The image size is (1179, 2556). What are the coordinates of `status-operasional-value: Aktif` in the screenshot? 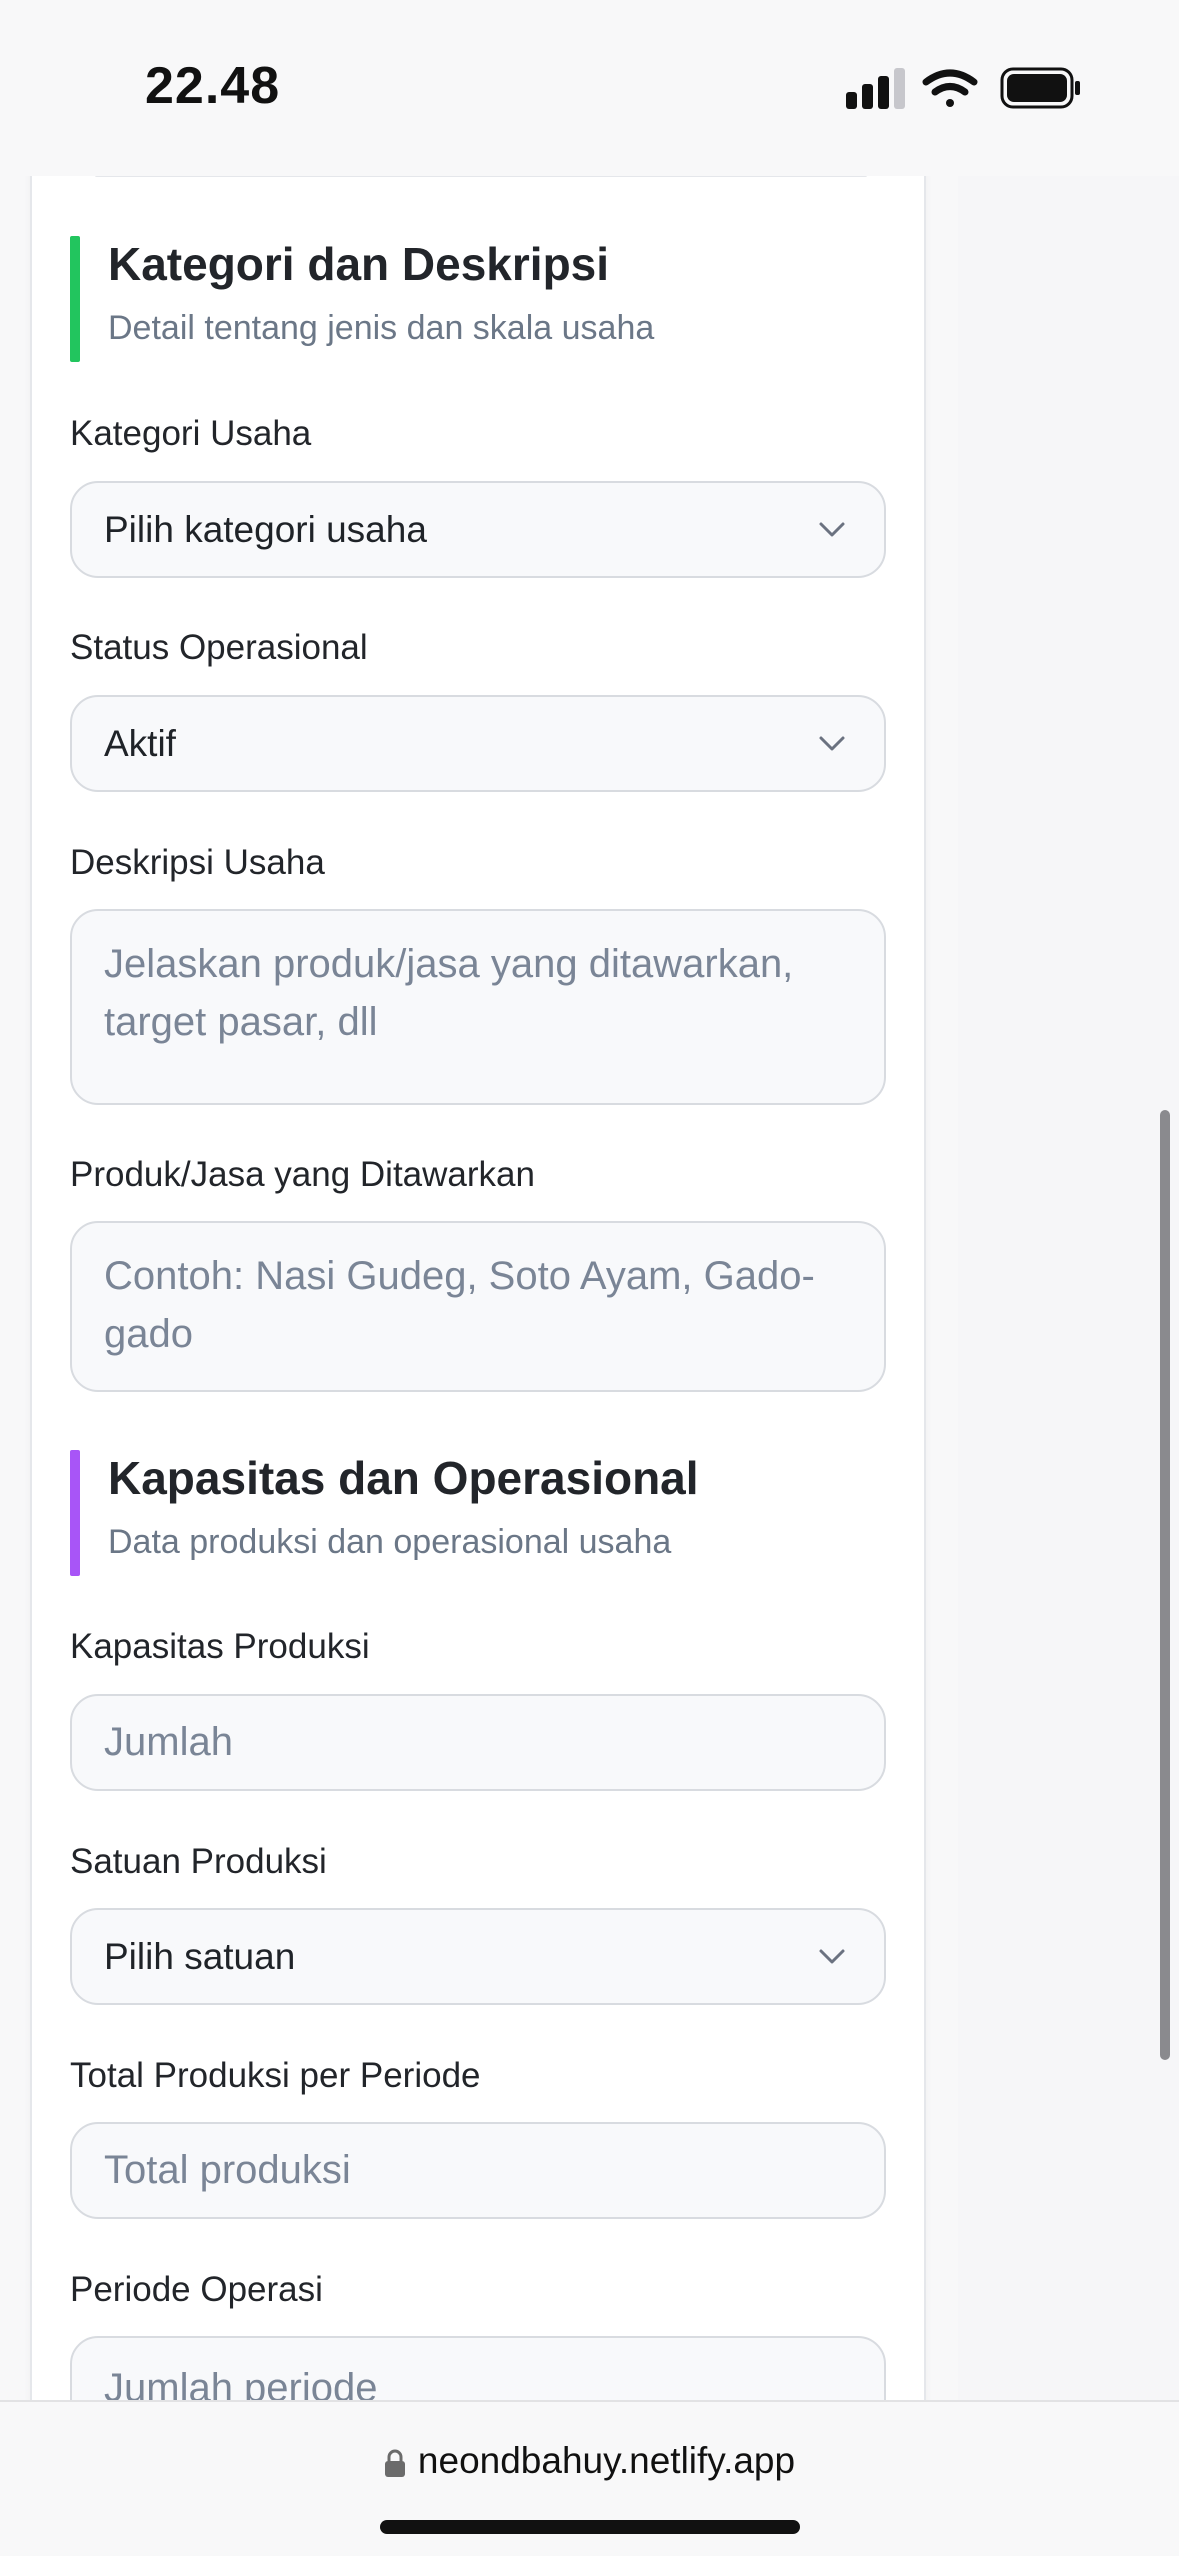 It's located at (140, 743).